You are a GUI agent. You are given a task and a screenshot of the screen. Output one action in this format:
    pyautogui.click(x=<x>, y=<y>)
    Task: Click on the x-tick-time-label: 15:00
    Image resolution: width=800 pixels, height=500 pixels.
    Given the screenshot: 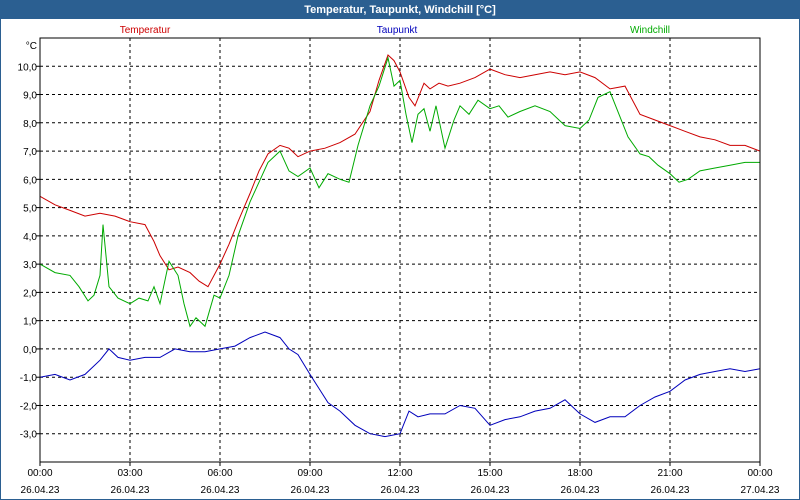 What is the action you would take?
    pyautogui.click(x=489, y=473)
    